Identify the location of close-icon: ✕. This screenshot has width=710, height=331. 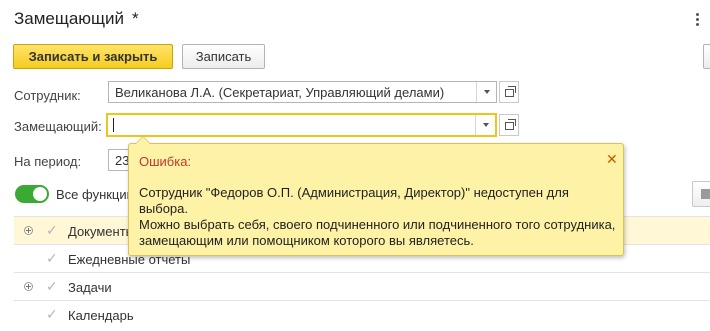
(612, 159).